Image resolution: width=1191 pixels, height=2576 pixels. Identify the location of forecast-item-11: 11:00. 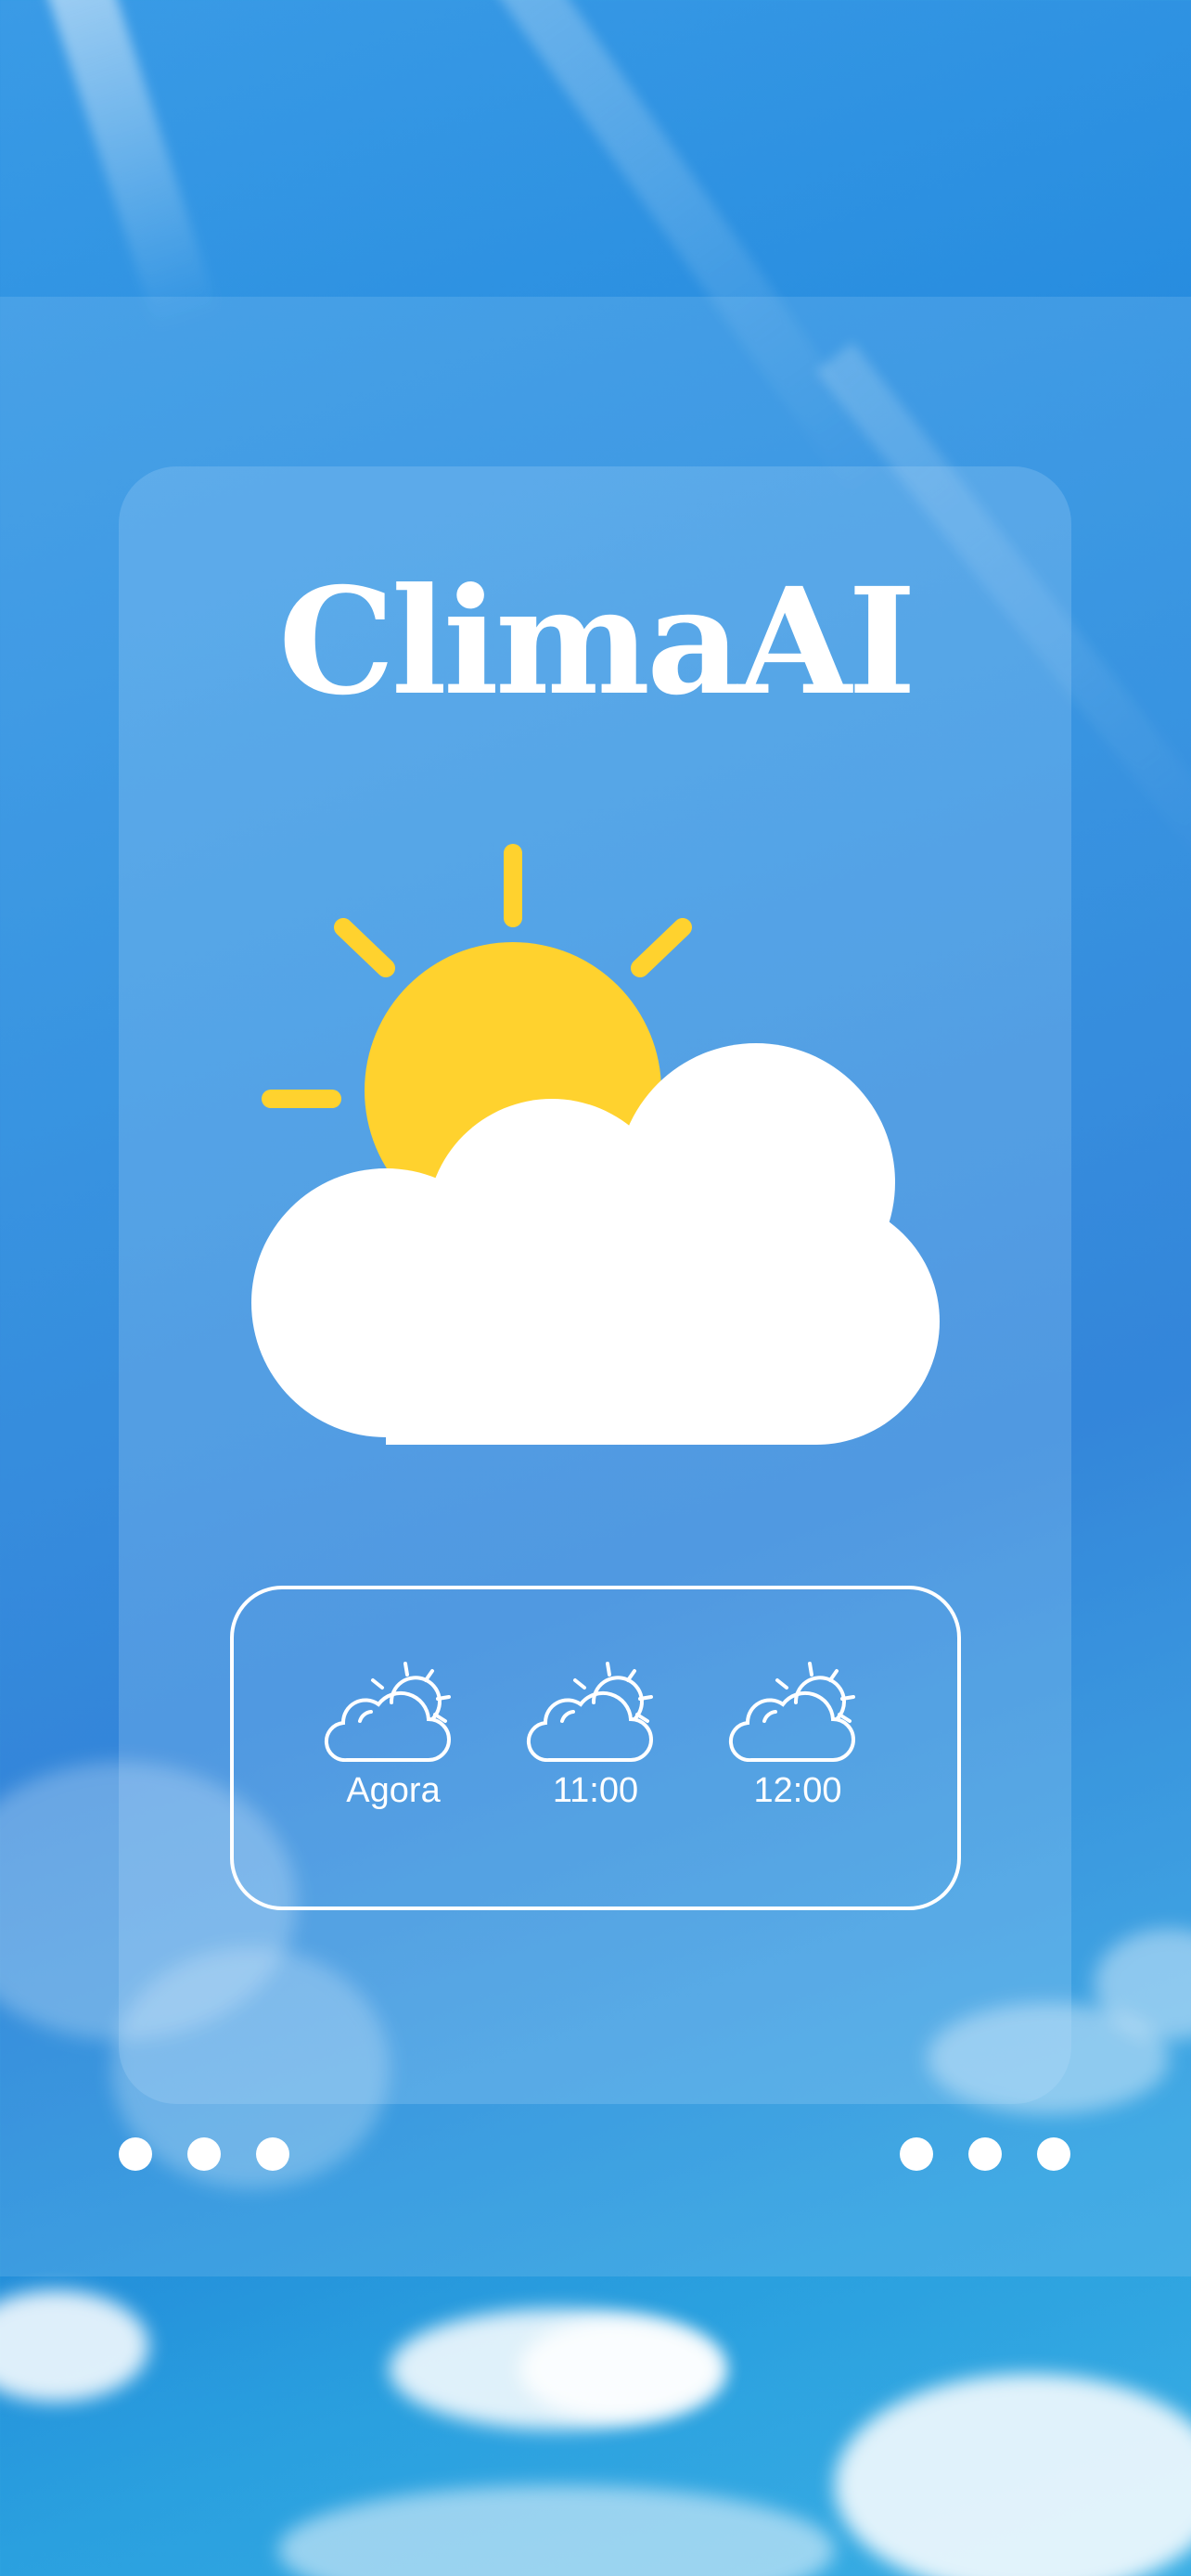
(595, 1735).